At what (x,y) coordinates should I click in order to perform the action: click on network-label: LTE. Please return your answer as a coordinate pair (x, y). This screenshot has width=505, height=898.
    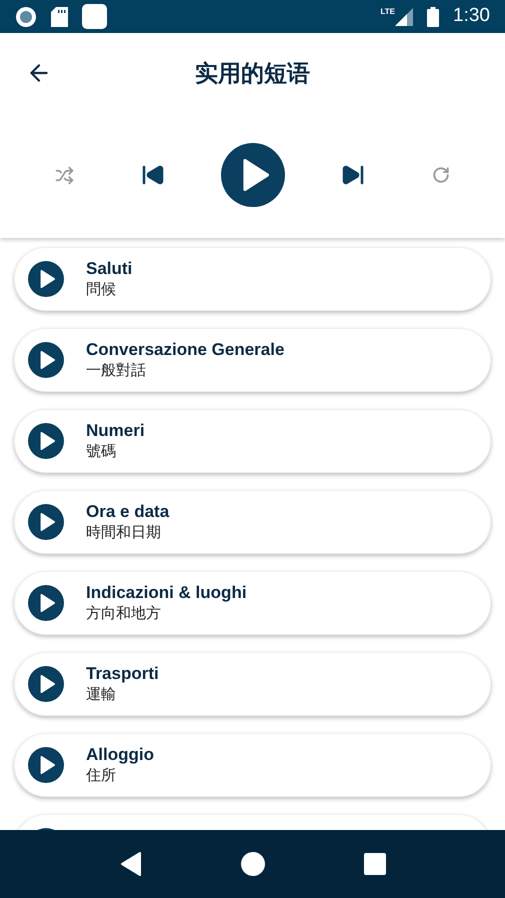
    Looking at the image, I should click on (388, 12).